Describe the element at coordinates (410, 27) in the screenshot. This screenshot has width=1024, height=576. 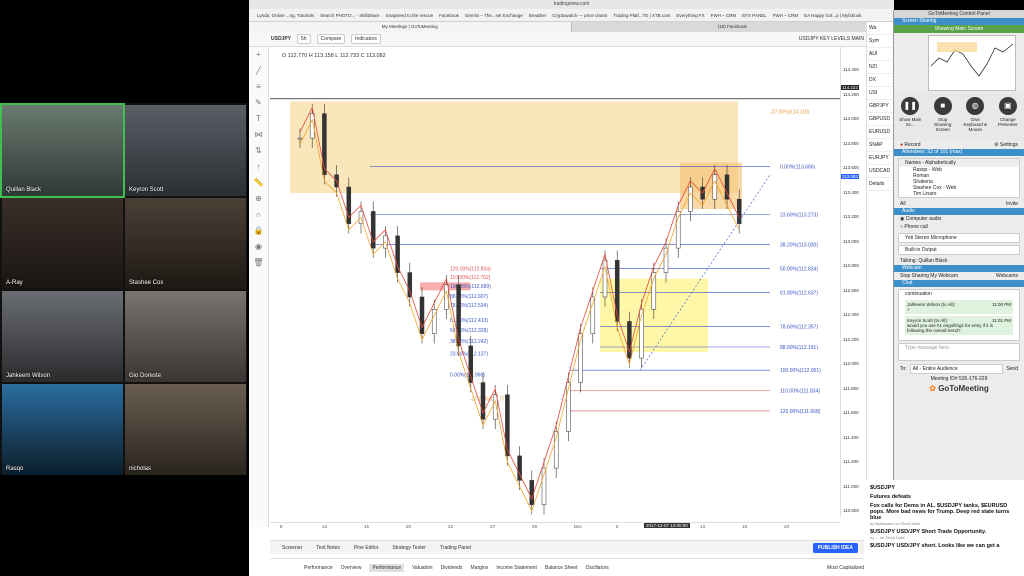
I see `tab-gotomeeting: My Meetings | GoToMeeting` at that location.